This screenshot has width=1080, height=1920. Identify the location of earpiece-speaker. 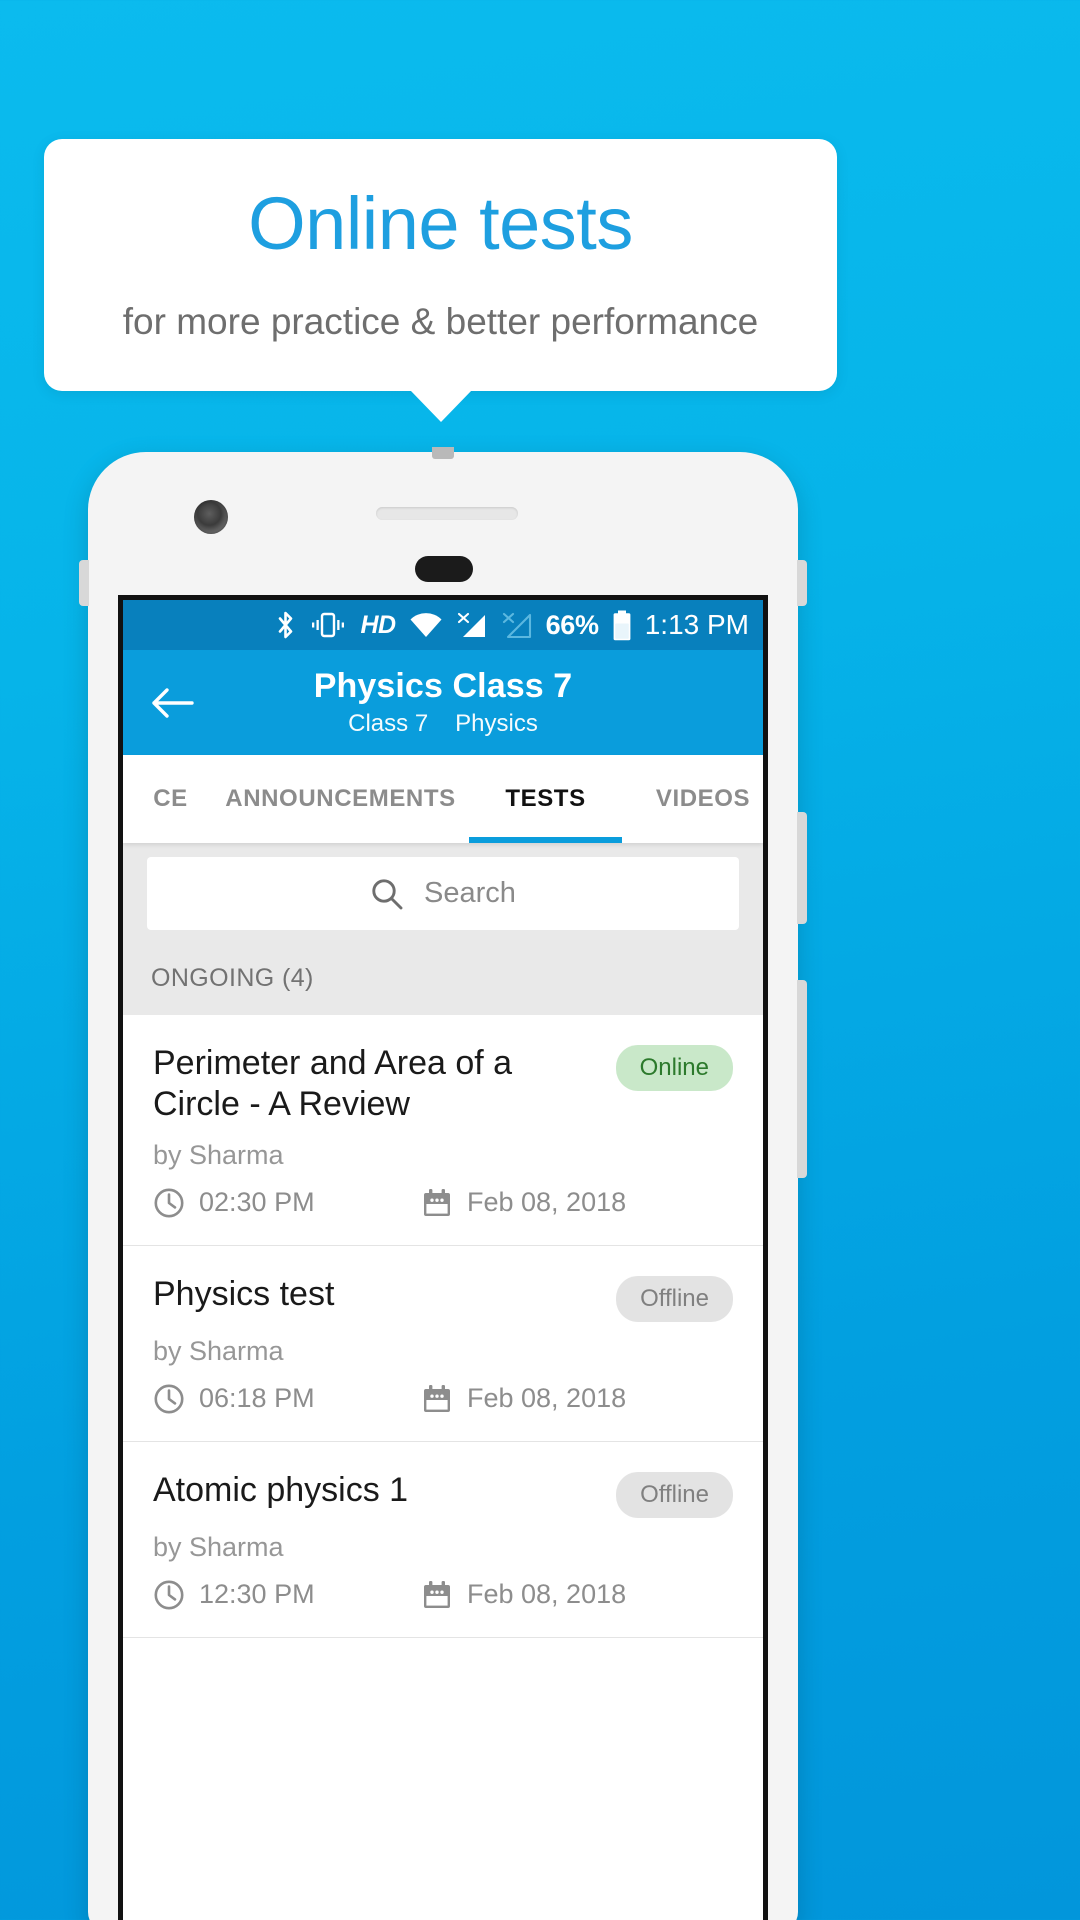
(447, 513).